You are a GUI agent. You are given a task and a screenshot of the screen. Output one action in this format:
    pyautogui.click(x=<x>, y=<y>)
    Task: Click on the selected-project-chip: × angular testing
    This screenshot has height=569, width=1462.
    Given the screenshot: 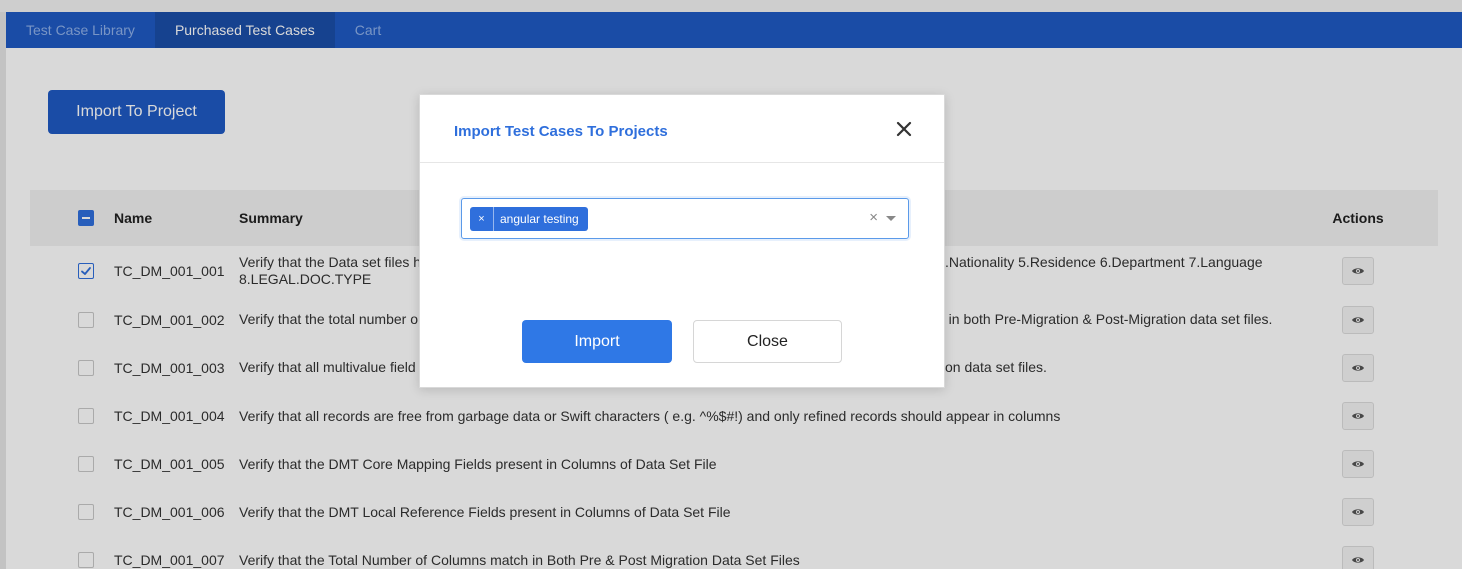 What is the action you would take?
    pyautogui.click(x=529, y=219)
    